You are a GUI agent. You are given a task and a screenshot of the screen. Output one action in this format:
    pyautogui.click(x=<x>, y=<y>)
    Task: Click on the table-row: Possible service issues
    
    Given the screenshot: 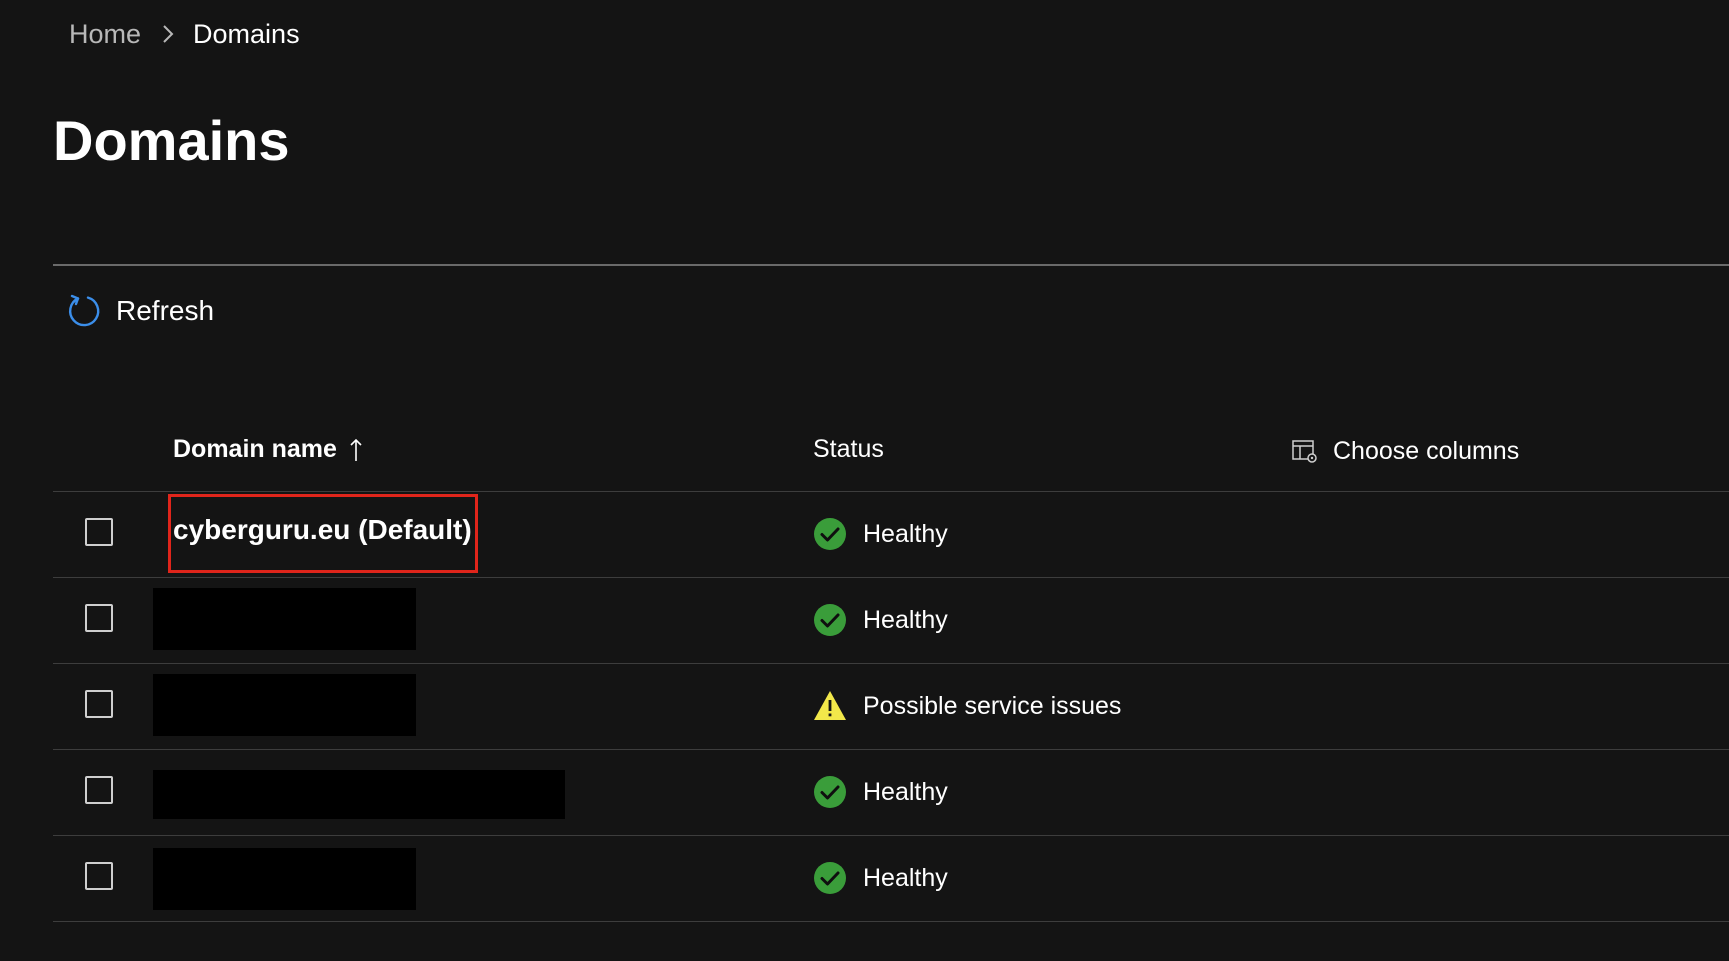 What is the action you would take?
    pyautogui.click(x=891, y=707)
    